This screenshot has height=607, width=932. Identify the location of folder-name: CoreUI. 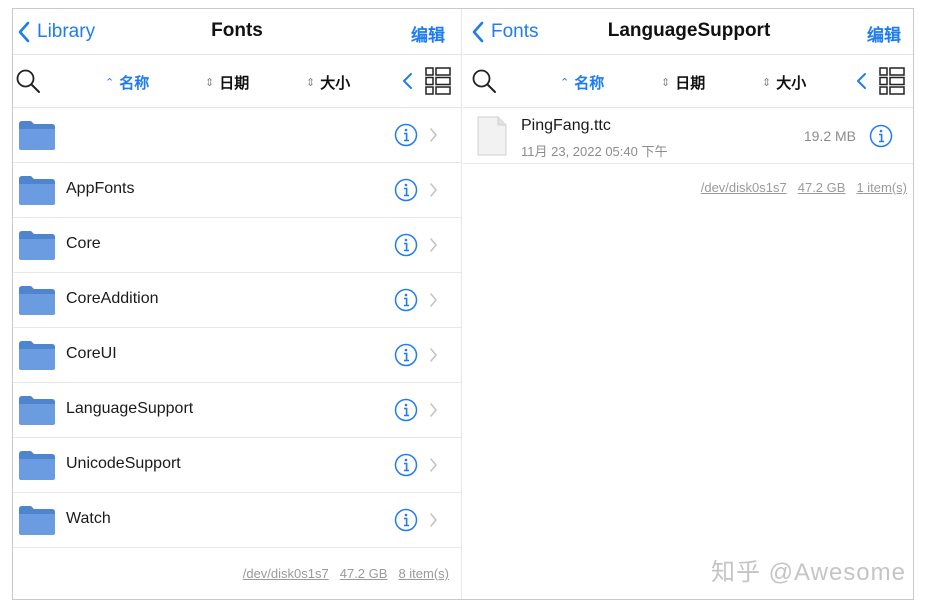
(91, 353).